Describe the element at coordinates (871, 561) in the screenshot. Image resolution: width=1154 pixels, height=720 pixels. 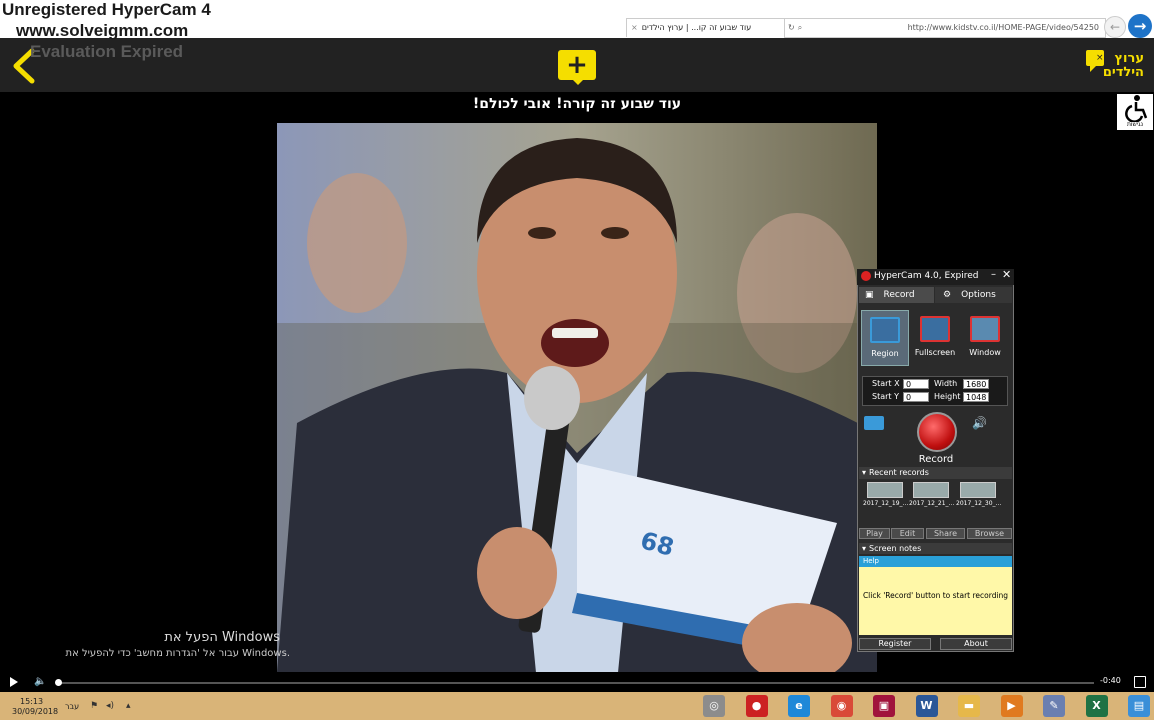
I see `help-label: Help` at that location.